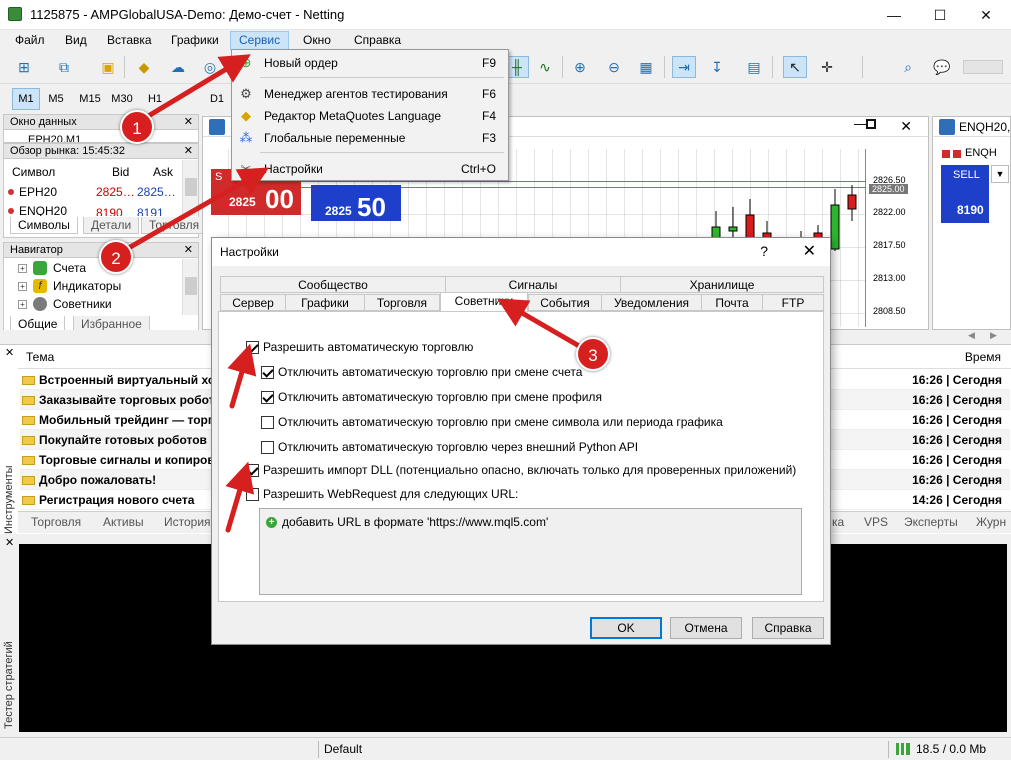 This screenshot has width=1011, height=760. What do you see at coordinates (593, 354) in the screenshot?
I see `step-marker-3: 3` at bounding box center [593, 354].